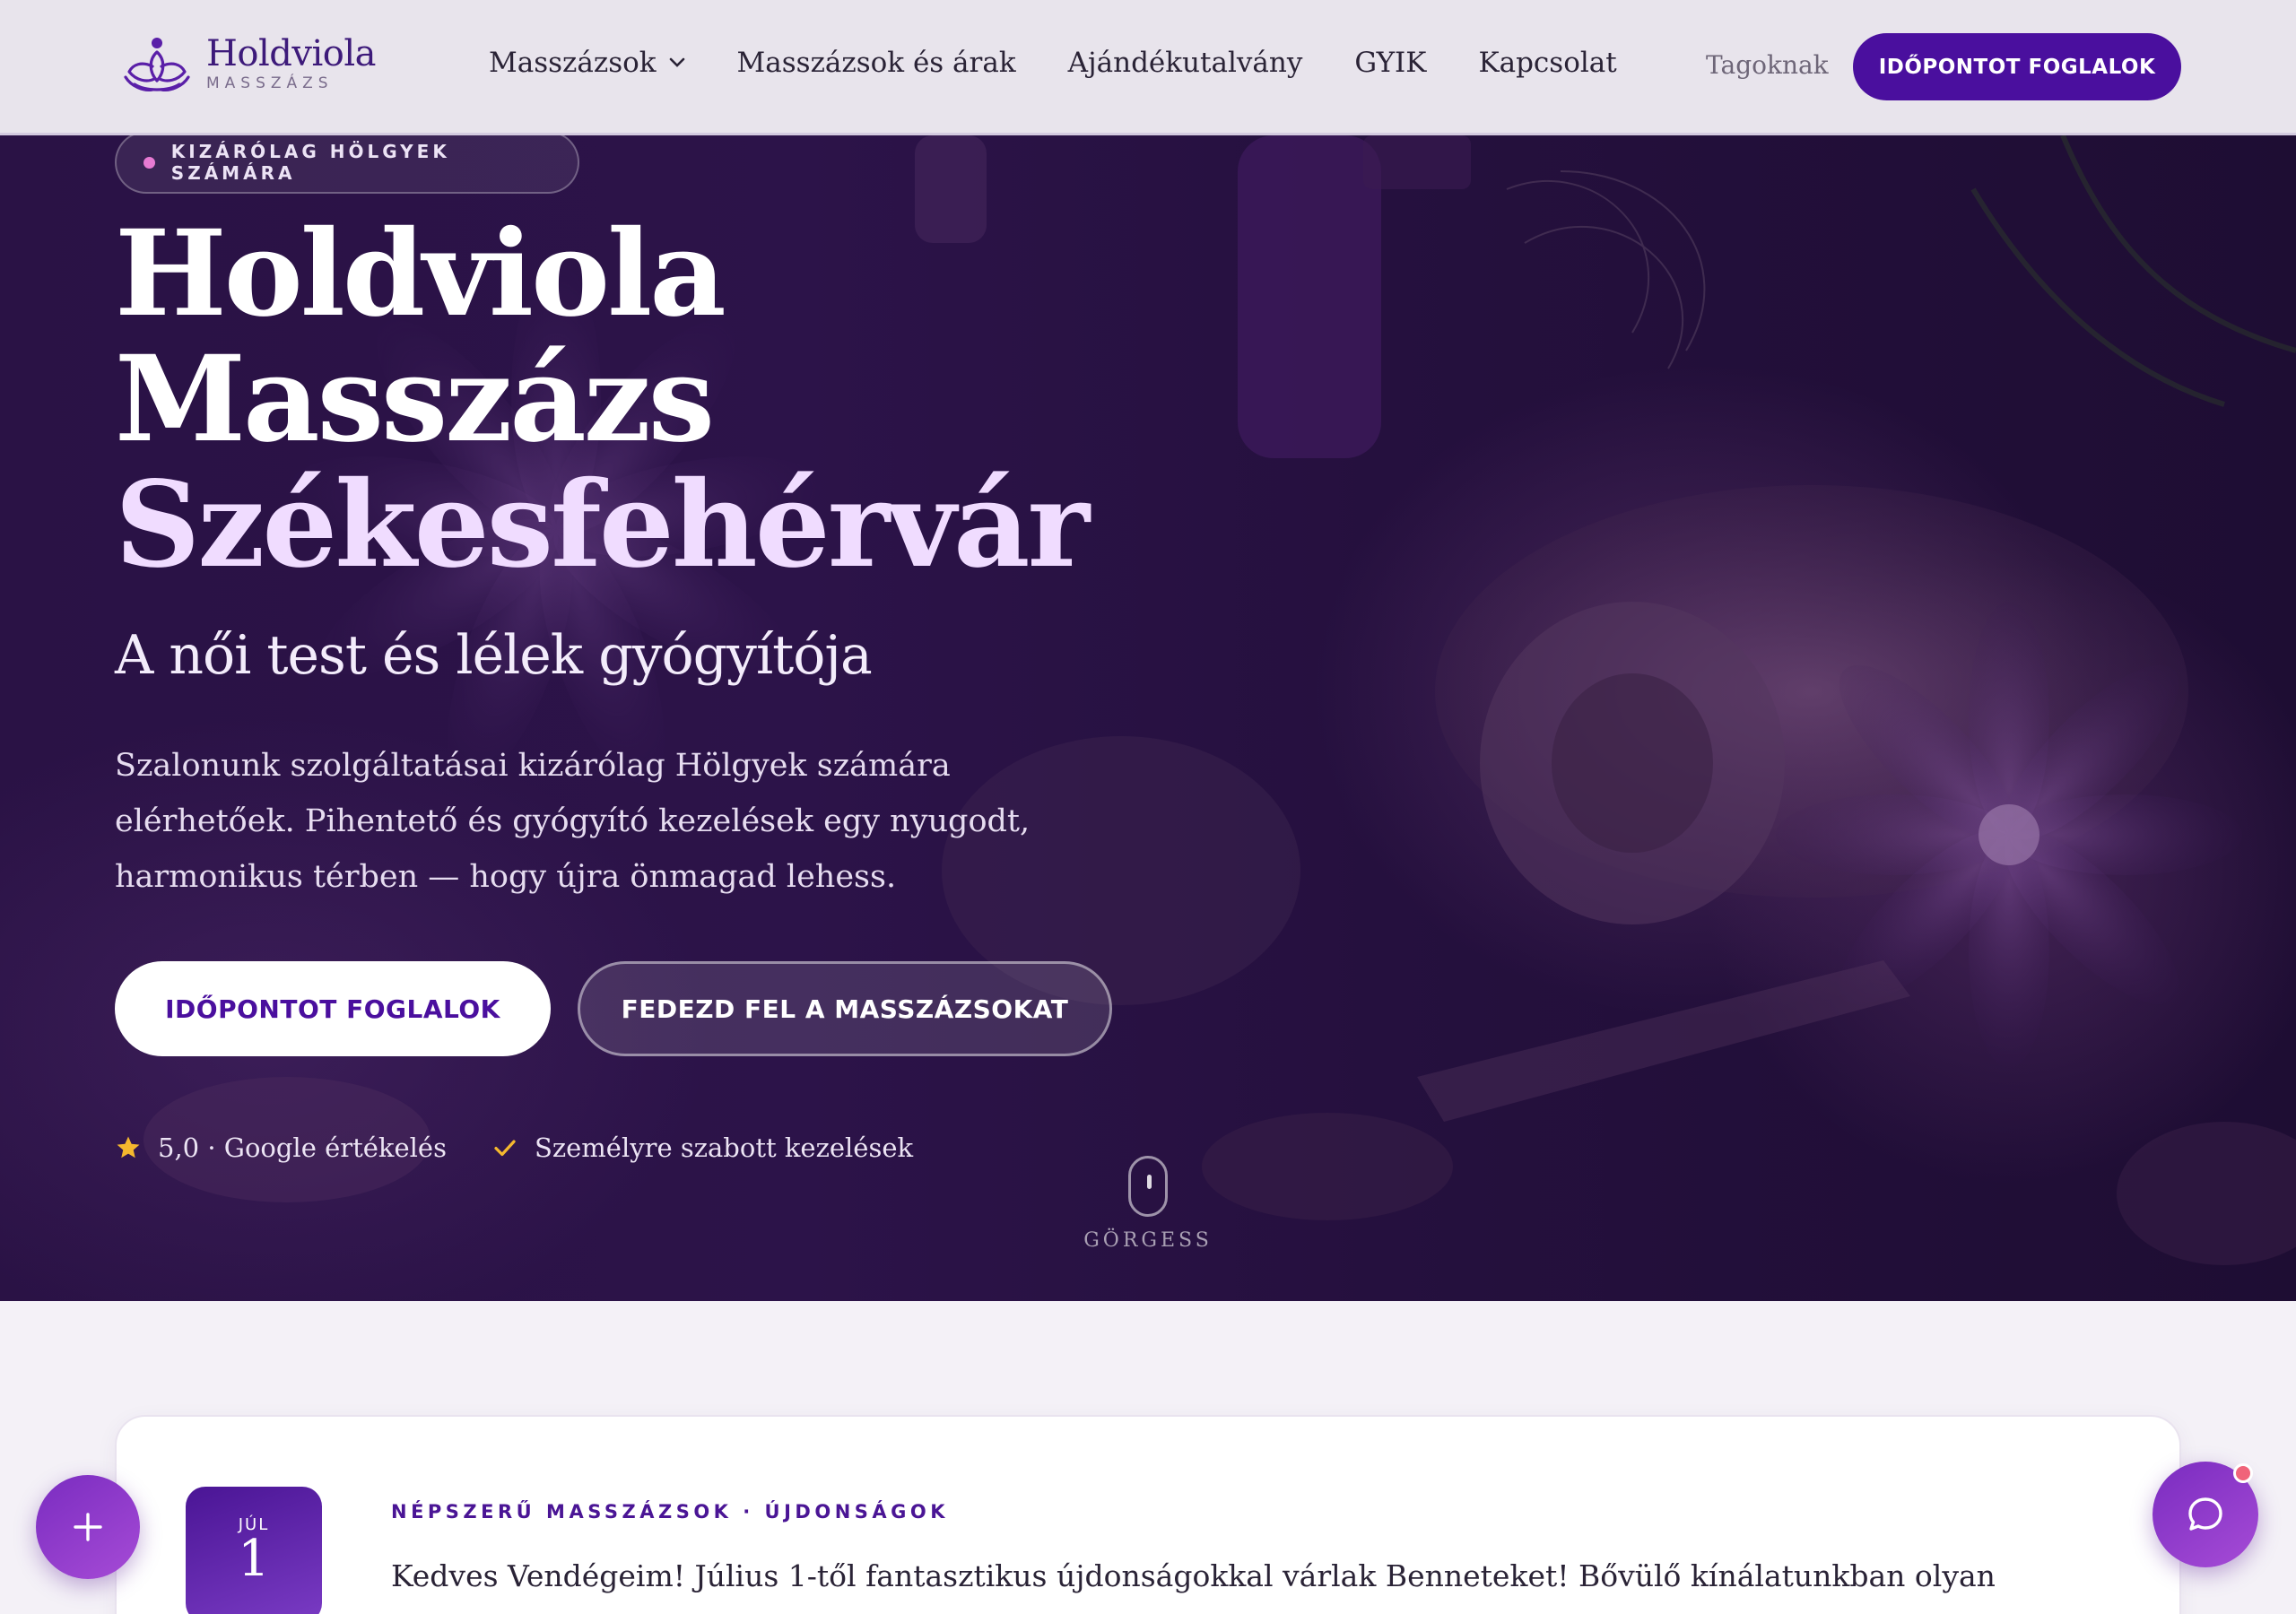 The width and height of the screenshot is (2296, 1614). What do you see at coordinates (676, 62) in the screenshot?
I see `chevron-down-icon` at bounding box center [676, 62].